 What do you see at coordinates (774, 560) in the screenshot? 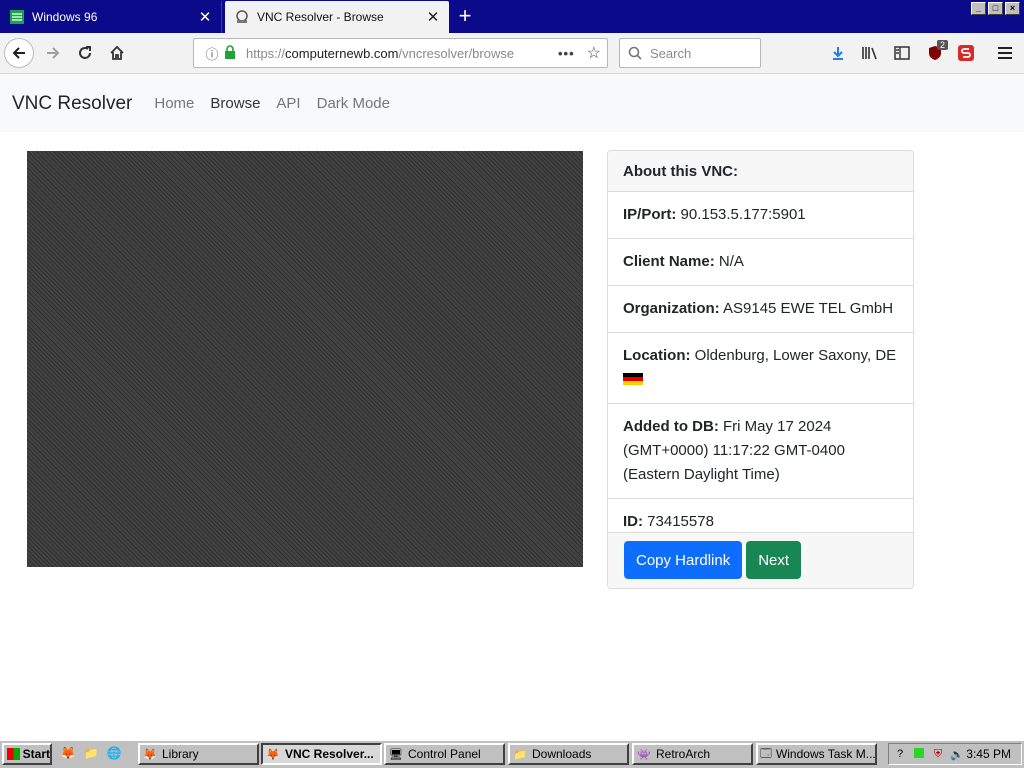
I see `next-button: Next` at bounding box center [774, 560].